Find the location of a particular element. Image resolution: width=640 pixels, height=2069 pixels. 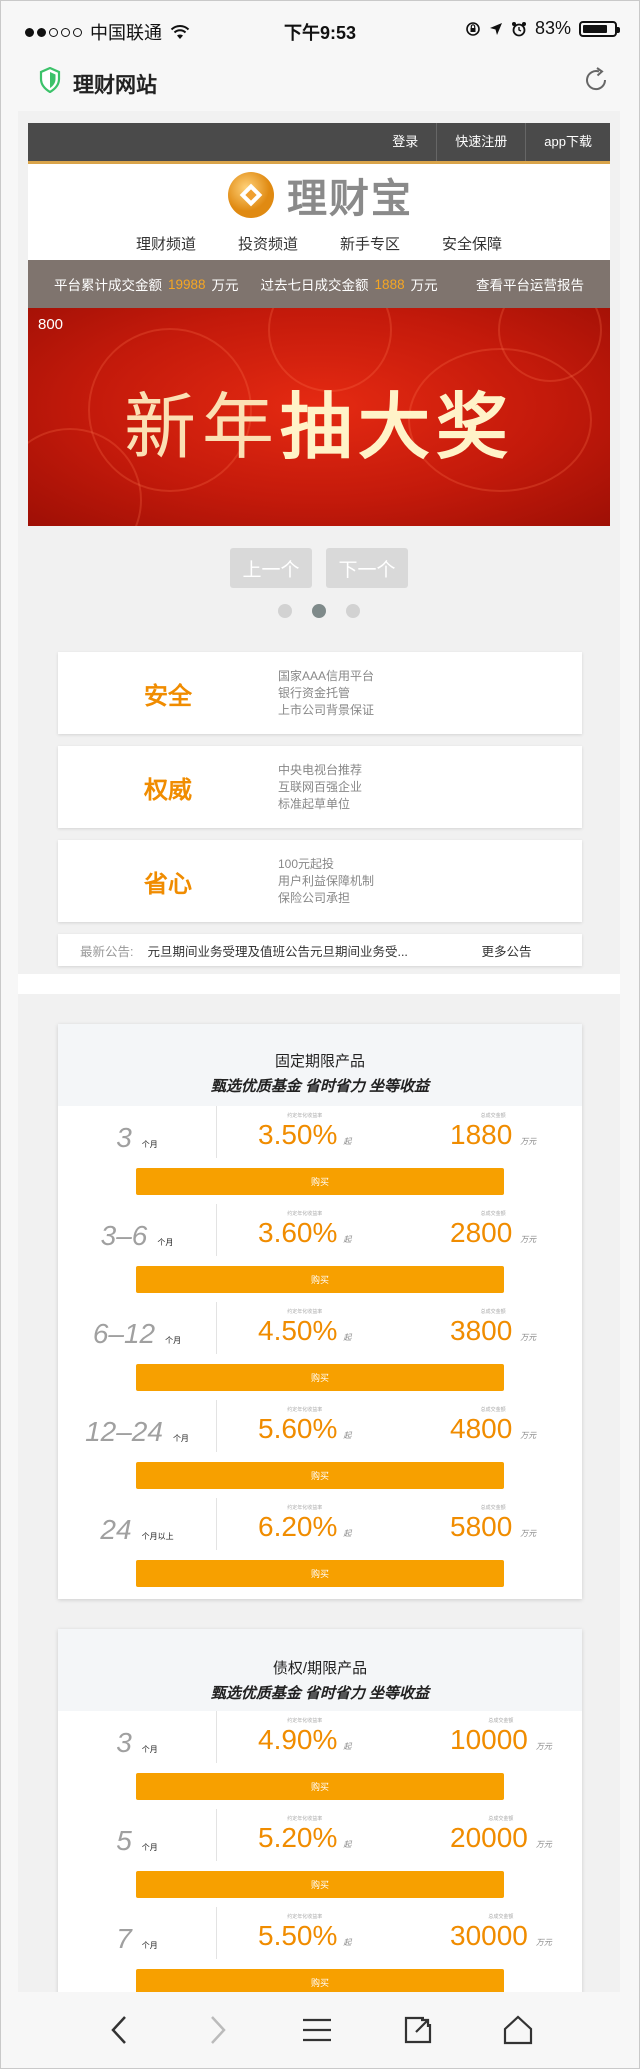

feature-title: 权威 is located at coordinates (168, 790).